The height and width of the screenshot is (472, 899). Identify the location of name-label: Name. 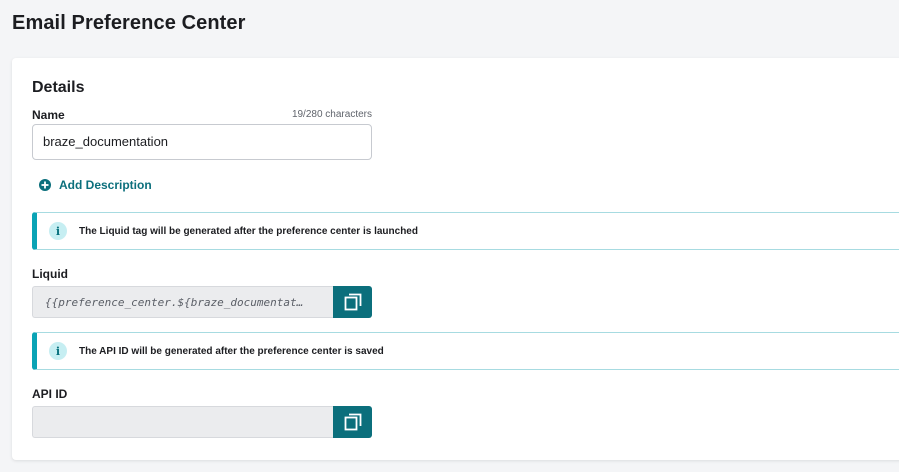
(48, 115).